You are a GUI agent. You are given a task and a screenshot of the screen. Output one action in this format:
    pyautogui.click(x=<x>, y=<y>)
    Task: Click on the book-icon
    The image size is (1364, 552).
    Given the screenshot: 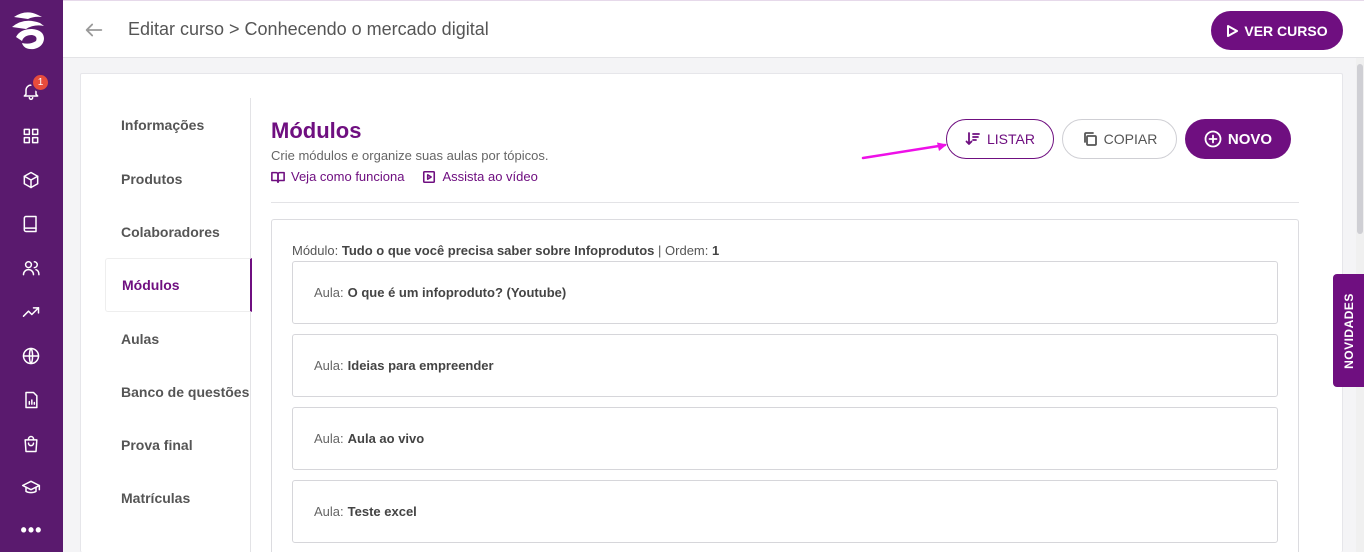 What is the action you would take?
    pyautogui.click(x=31, y=224)
    